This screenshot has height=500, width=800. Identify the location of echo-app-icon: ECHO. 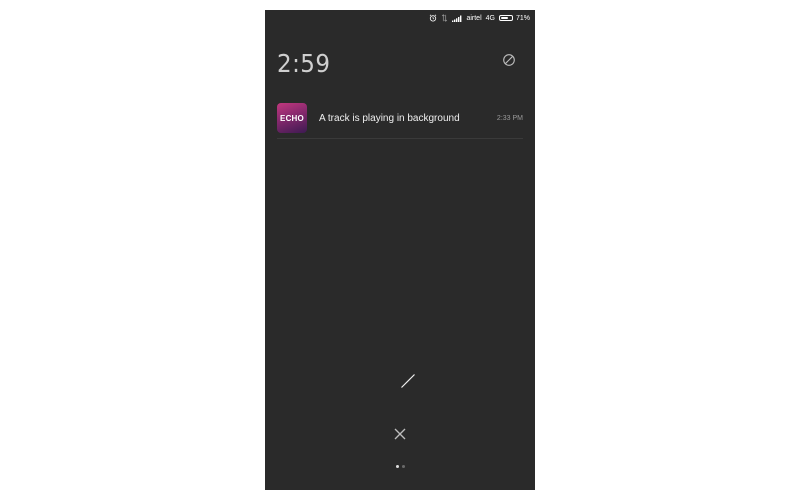
(292, 118).